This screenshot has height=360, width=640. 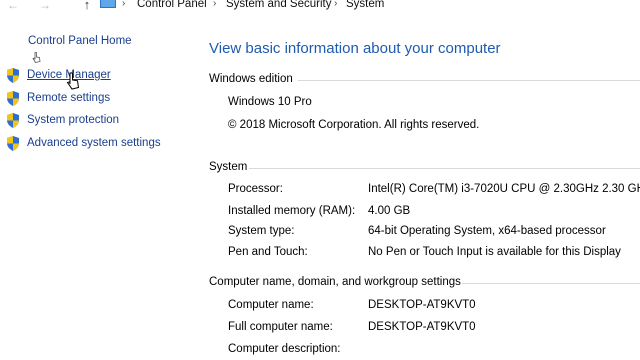 What do you see at coordinates (251, 79) in the screenshot?
I see `section-heading-windows-edition: Windows edition` at bounding box center [251, 79].